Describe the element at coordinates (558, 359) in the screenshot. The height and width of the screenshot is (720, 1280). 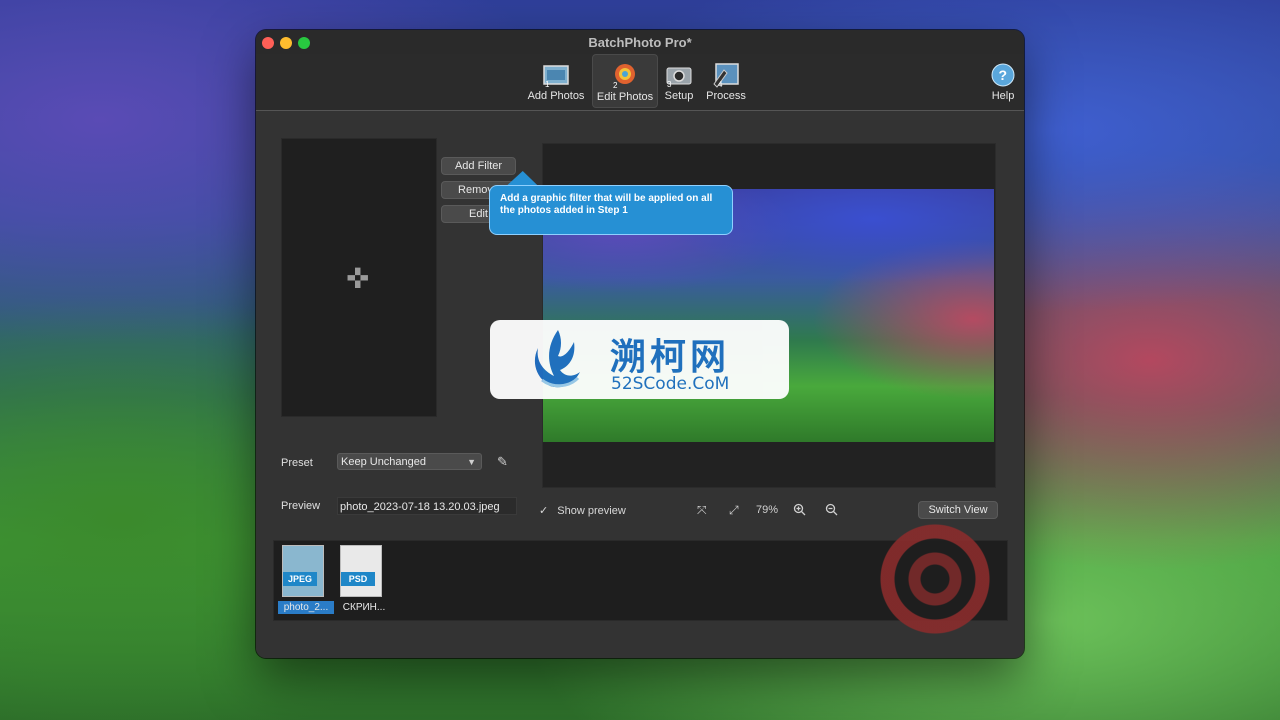
I see `feather-logo-icon` at that location.